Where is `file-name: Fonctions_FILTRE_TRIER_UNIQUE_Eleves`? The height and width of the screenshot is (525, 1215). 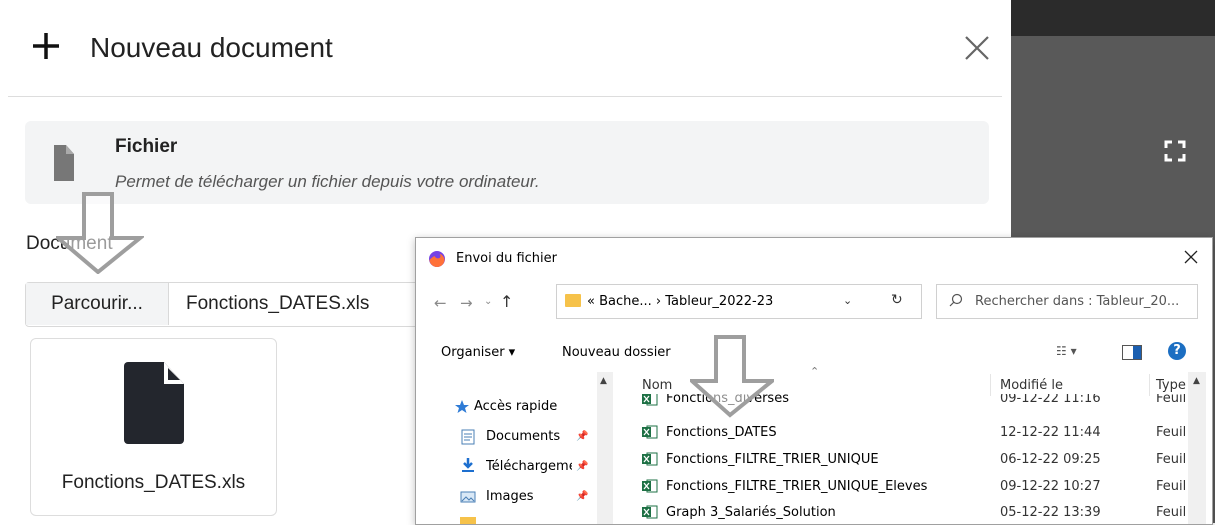 file-name: Fonctions_FILTRE_TRIER_UNIQUE_Eleves is located at coordinates (797, 486).